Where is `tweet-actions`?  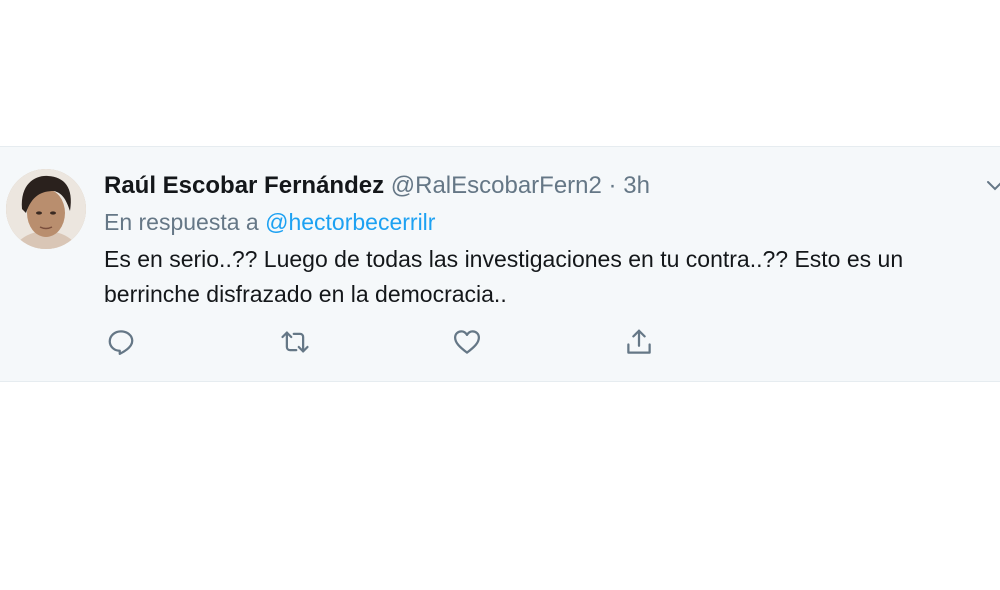 tweet-actions is located at coordinates (454, 342).